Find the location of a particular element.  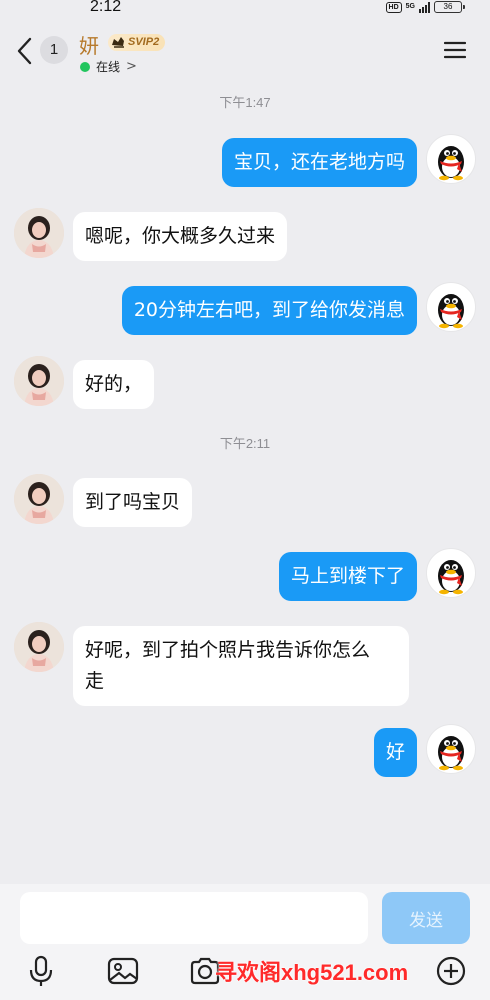

incoming-bubble: 嗯呢，你大概多久过来 is located at coordinates (180, 236).